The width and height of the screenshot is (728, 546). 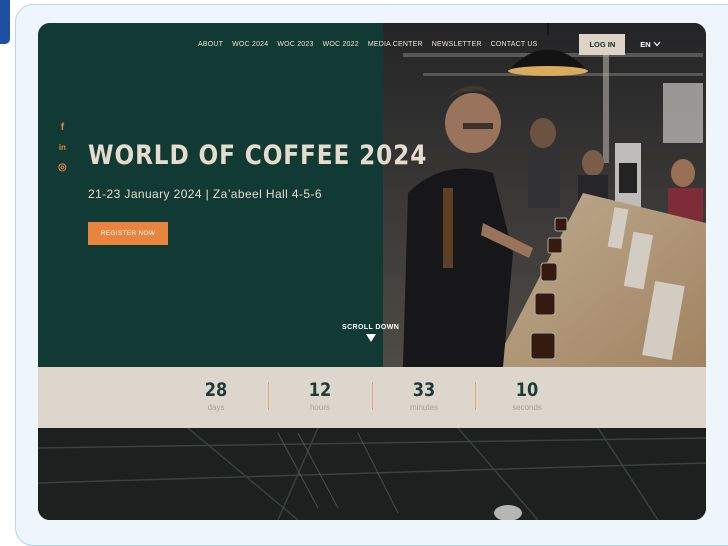 What do you see at coordinates (295, 44) in the screenshot?
I see `nav-woc-2023: WOC 2023` at bounding box center [295, 44].